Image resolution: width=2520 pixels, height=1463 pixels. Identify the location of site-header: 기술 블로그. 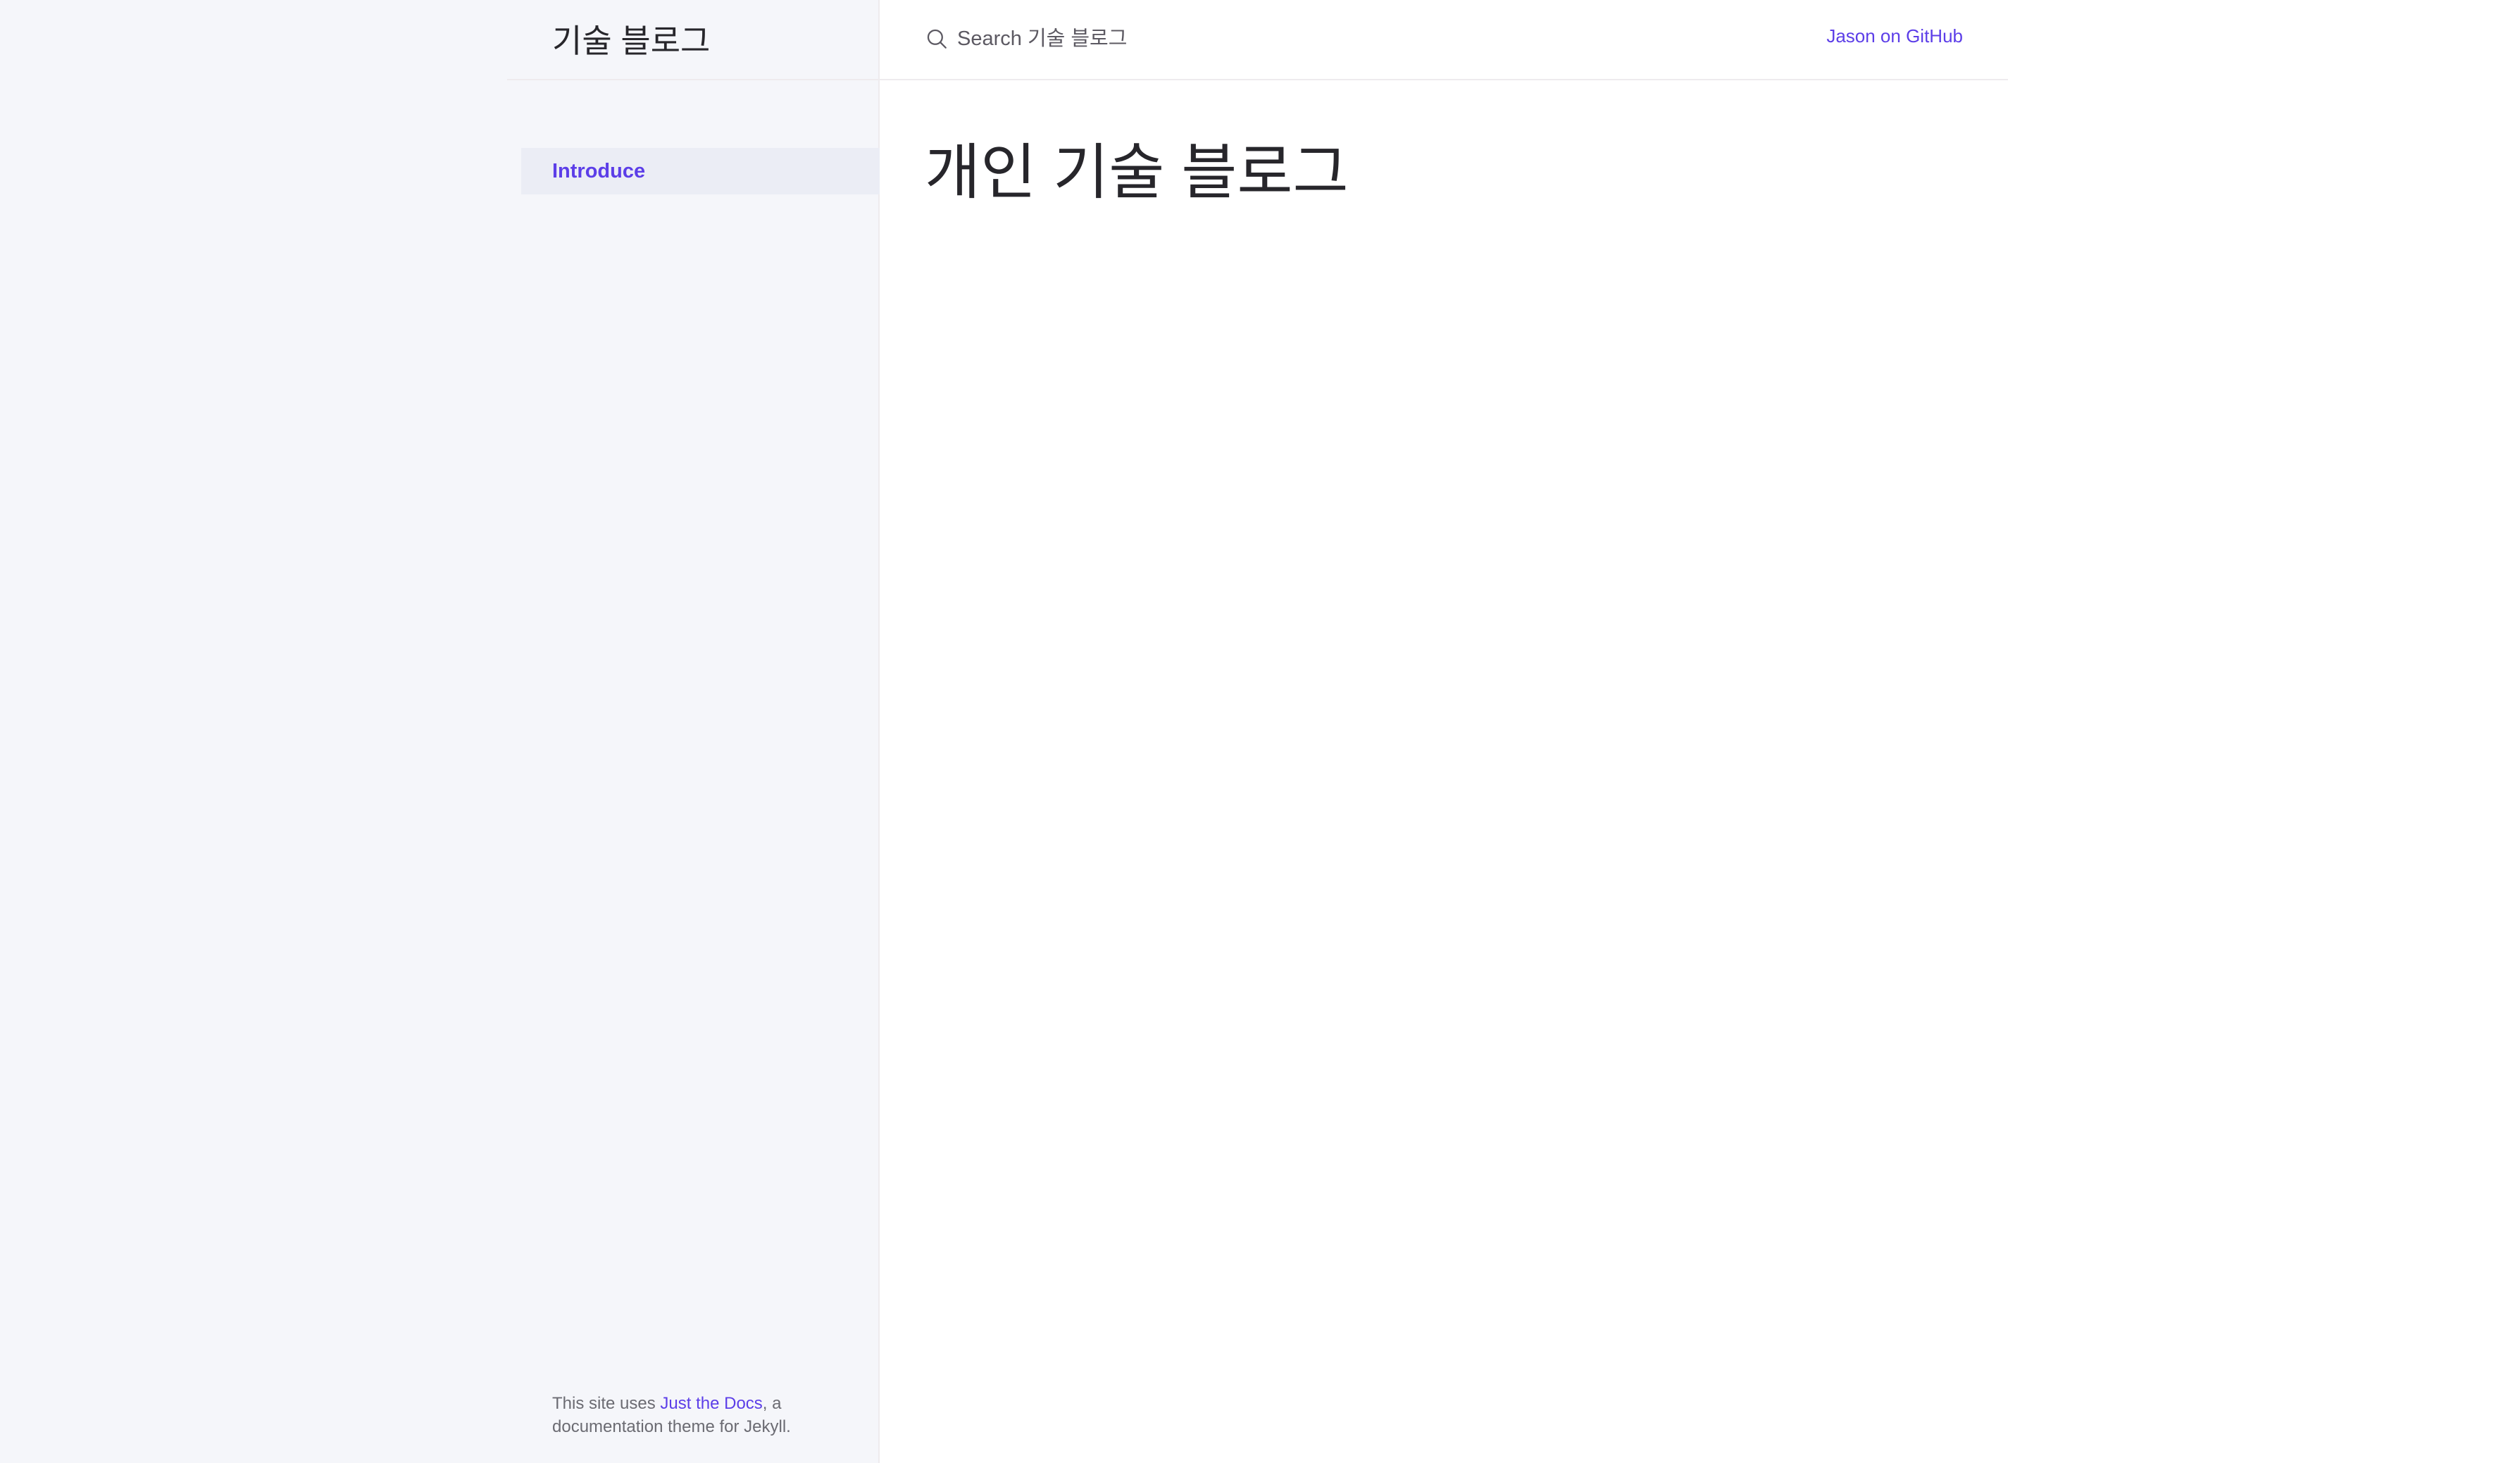
(694, 40).